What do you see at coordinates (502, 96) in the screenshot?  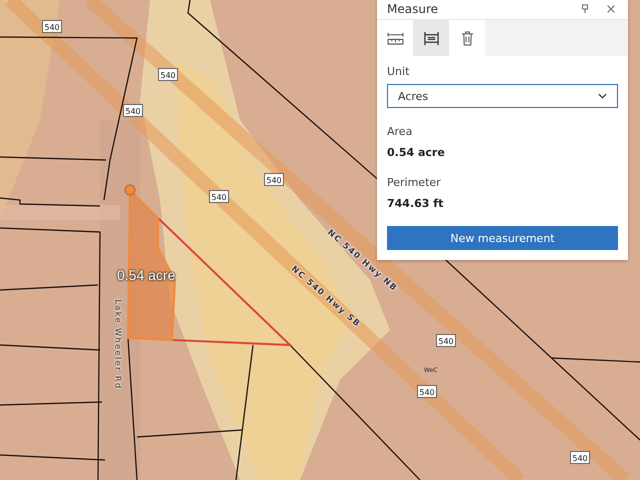 I see `unit-dropdown: Acres` at bounding box center [502, 96].